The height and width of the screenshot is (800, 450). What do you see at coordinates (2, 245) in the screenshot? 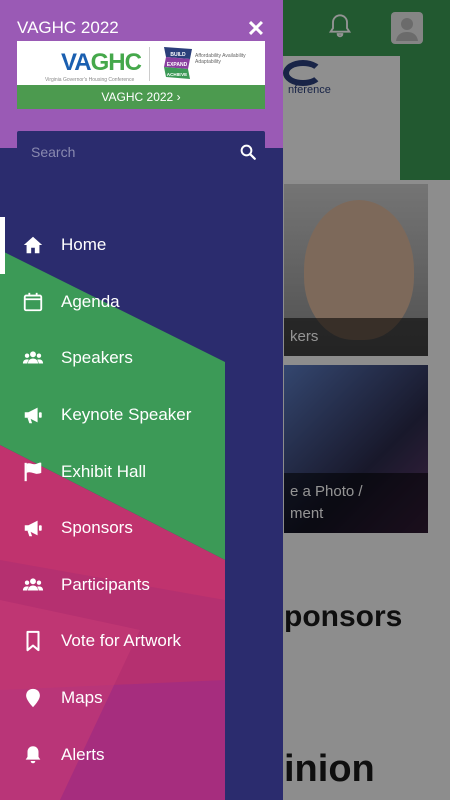
I see `active-indicator` at bounding box center [2, 245].